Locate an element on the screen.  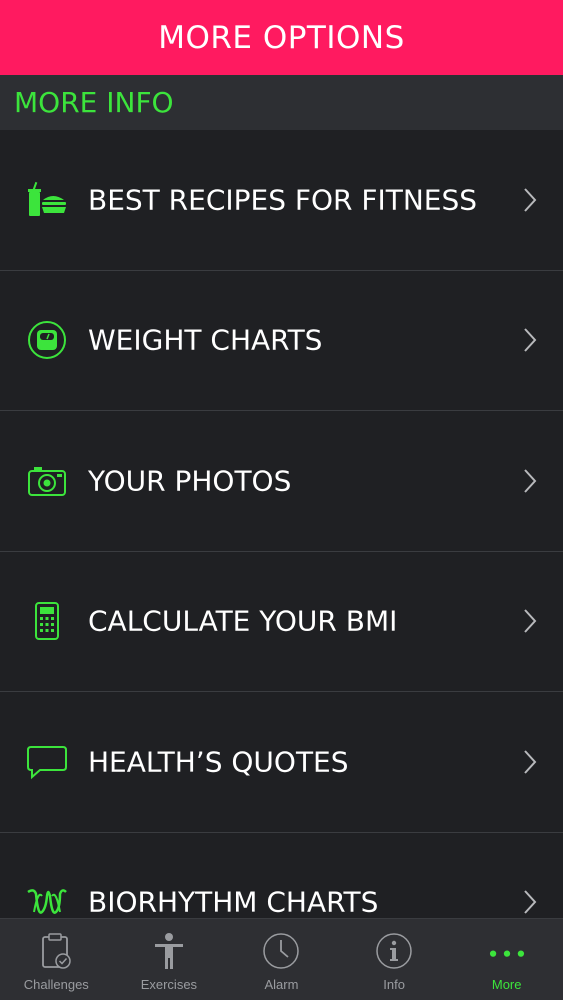
list-item-health-quotes: HEALTH’S QUOTES is located at coordinates (281, 762).